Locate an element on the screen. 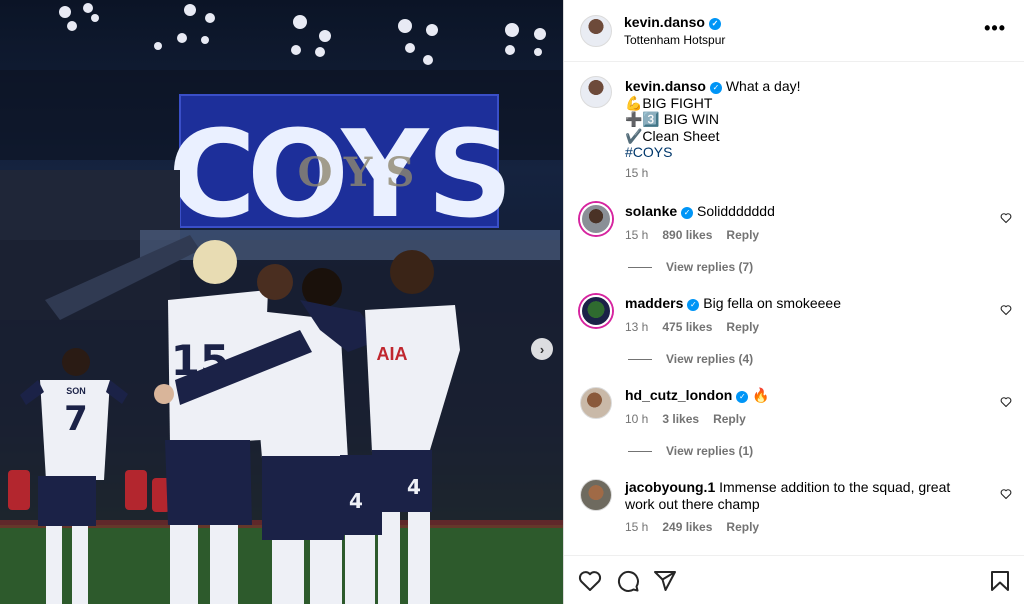 This screenshot has height=604, width=1024. comment-meta: 10 h 3 likes Reply is located at coordinates (692, 419).